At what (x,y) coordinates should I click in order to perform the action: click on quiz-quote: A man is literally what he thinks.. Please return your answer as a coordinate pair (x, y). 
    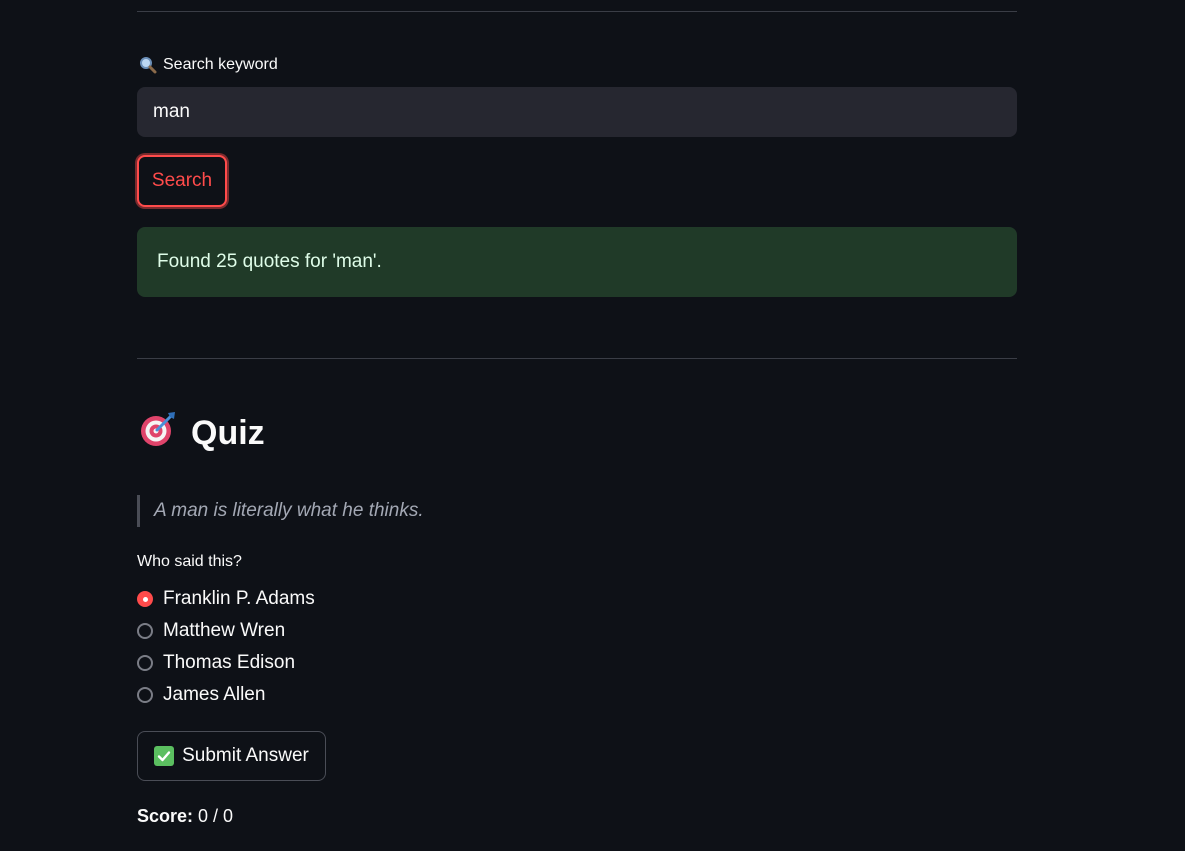
    Looking at the image, I should click on (280, 511).